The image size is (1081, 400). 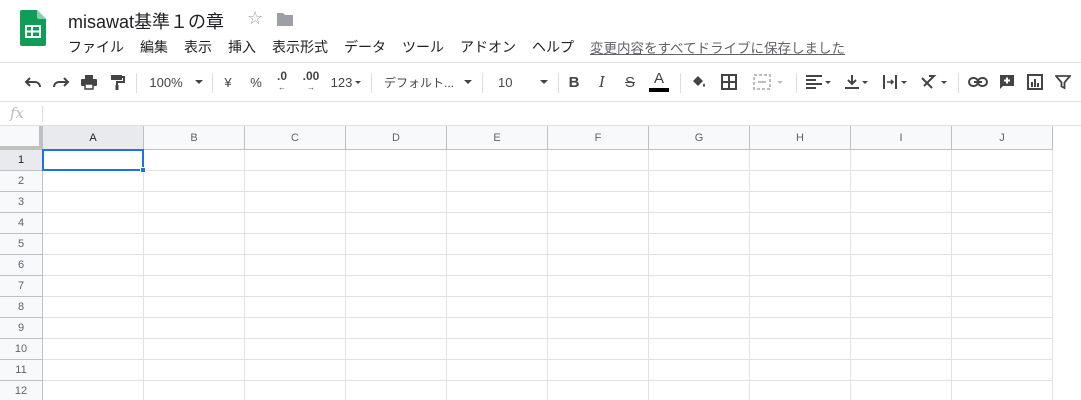 What do you see at coordinates (21, 307) in the screenshot?
I see `row-header-8: 8` at bounding box center [21, 307].